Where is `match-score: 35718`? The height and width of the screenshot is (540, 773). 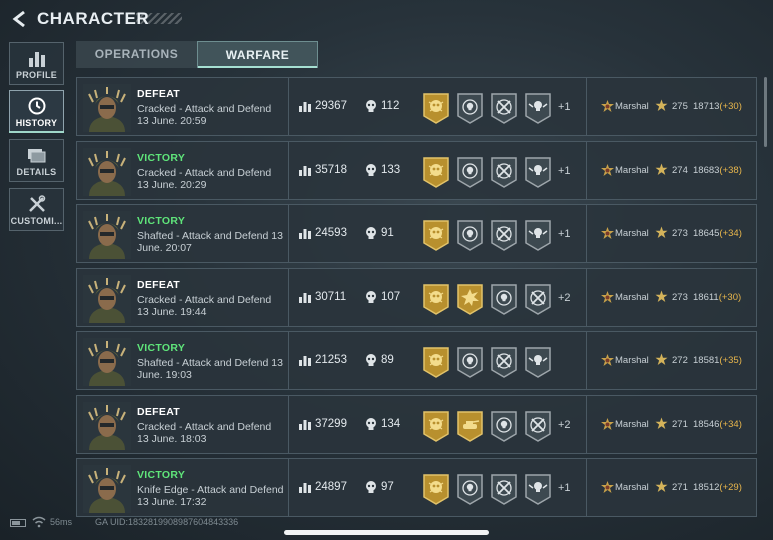 match-score: 35718 is located at coordinates (331, 169).